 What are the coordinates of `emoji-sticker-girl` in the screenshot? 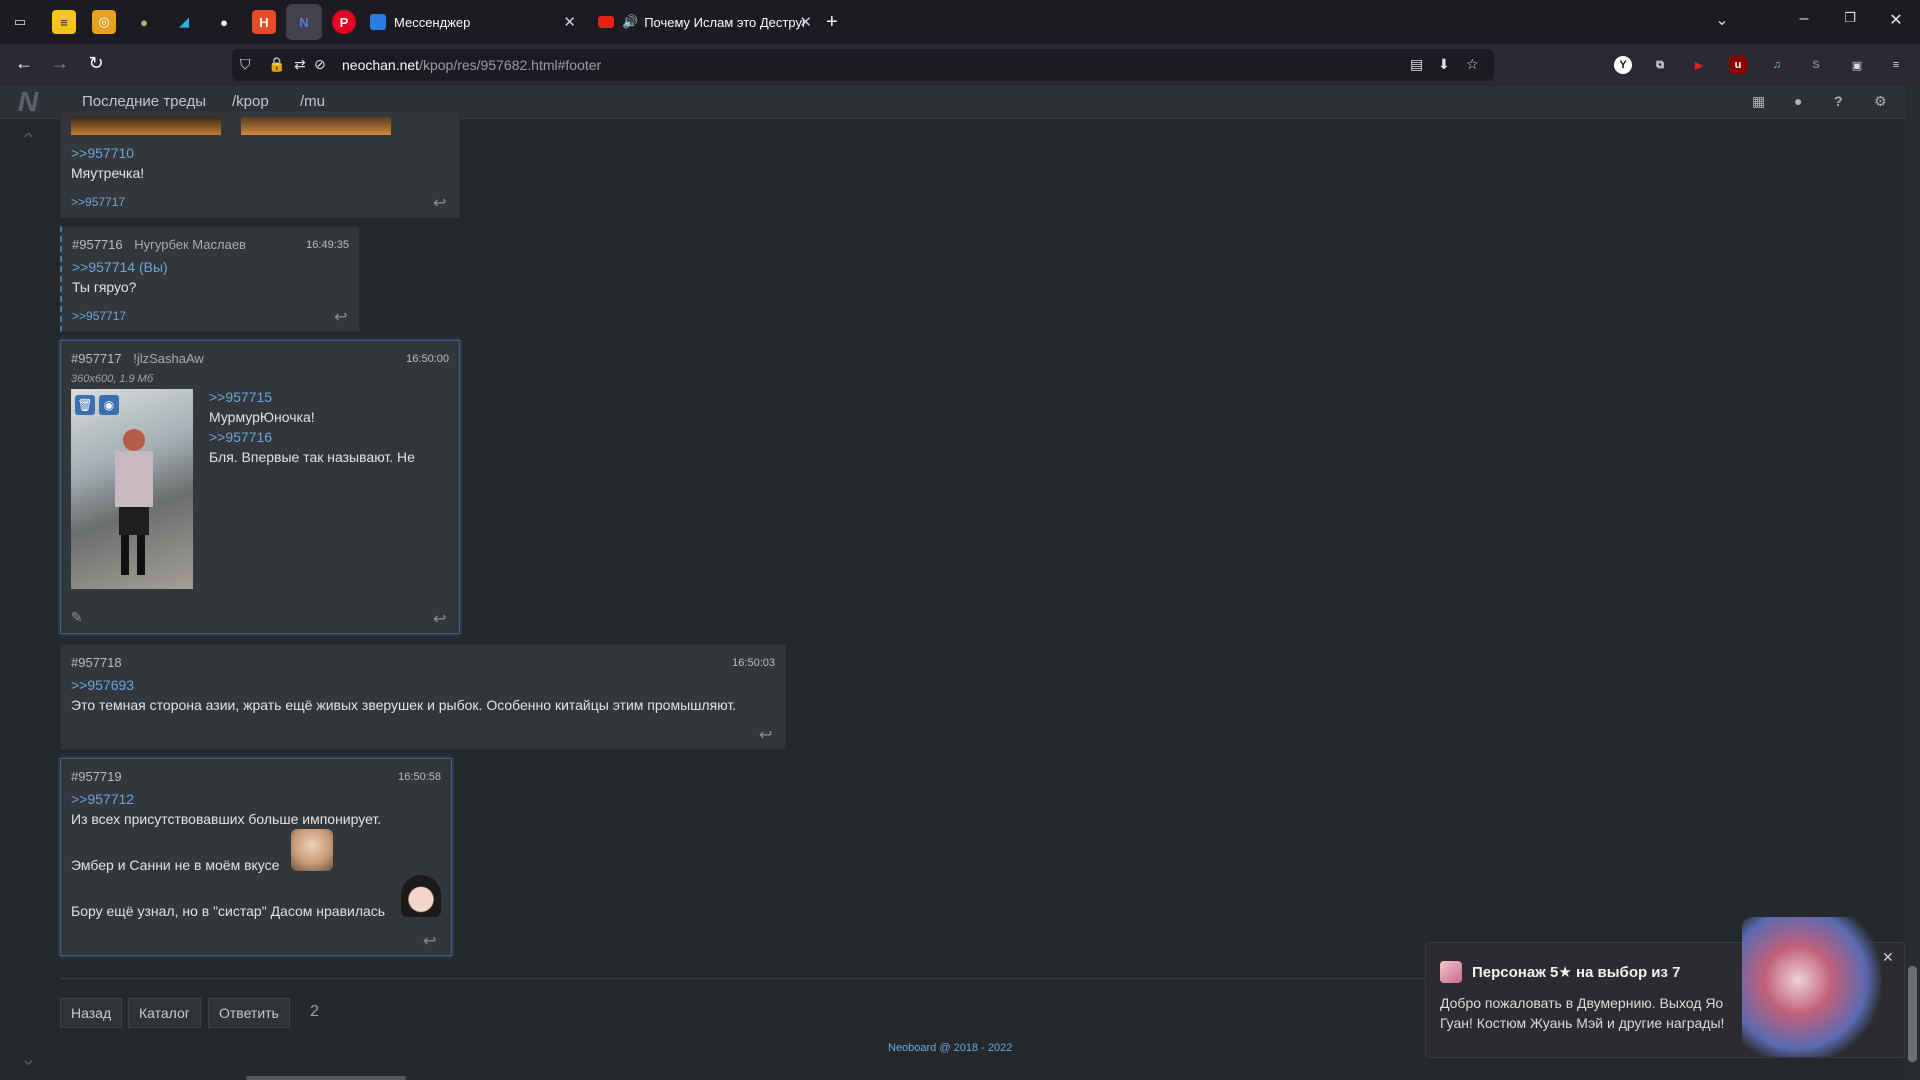 It's located at (421, 896).